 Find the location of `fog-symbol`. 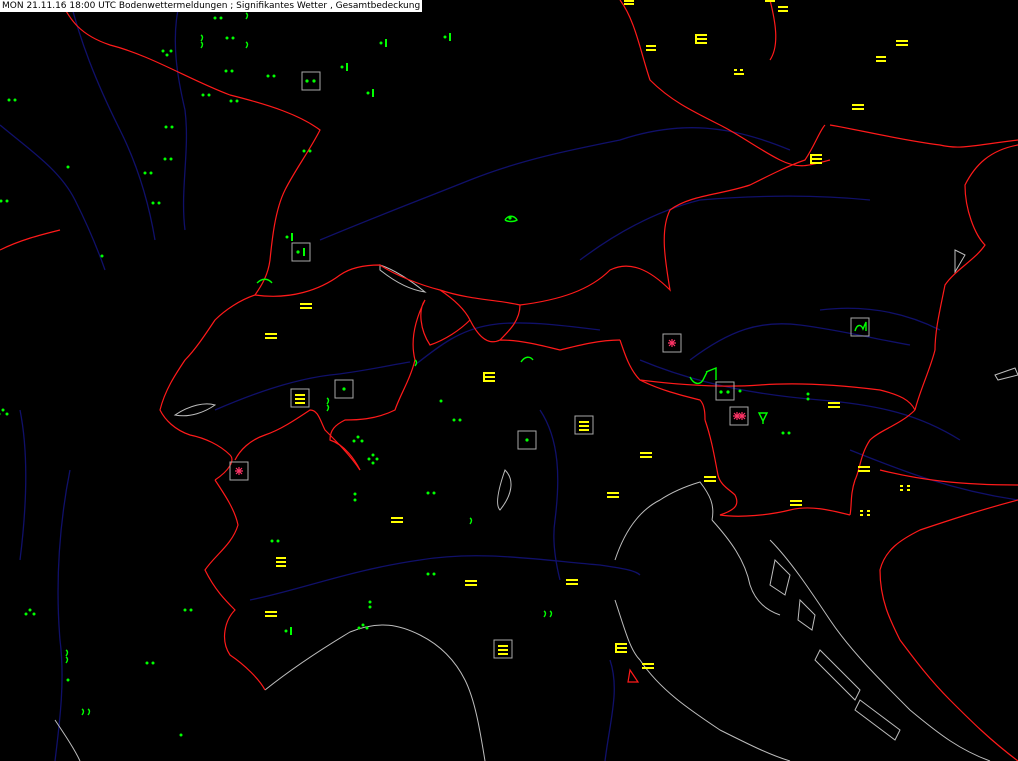

fog-symbol is located at coordinates (770, 1).